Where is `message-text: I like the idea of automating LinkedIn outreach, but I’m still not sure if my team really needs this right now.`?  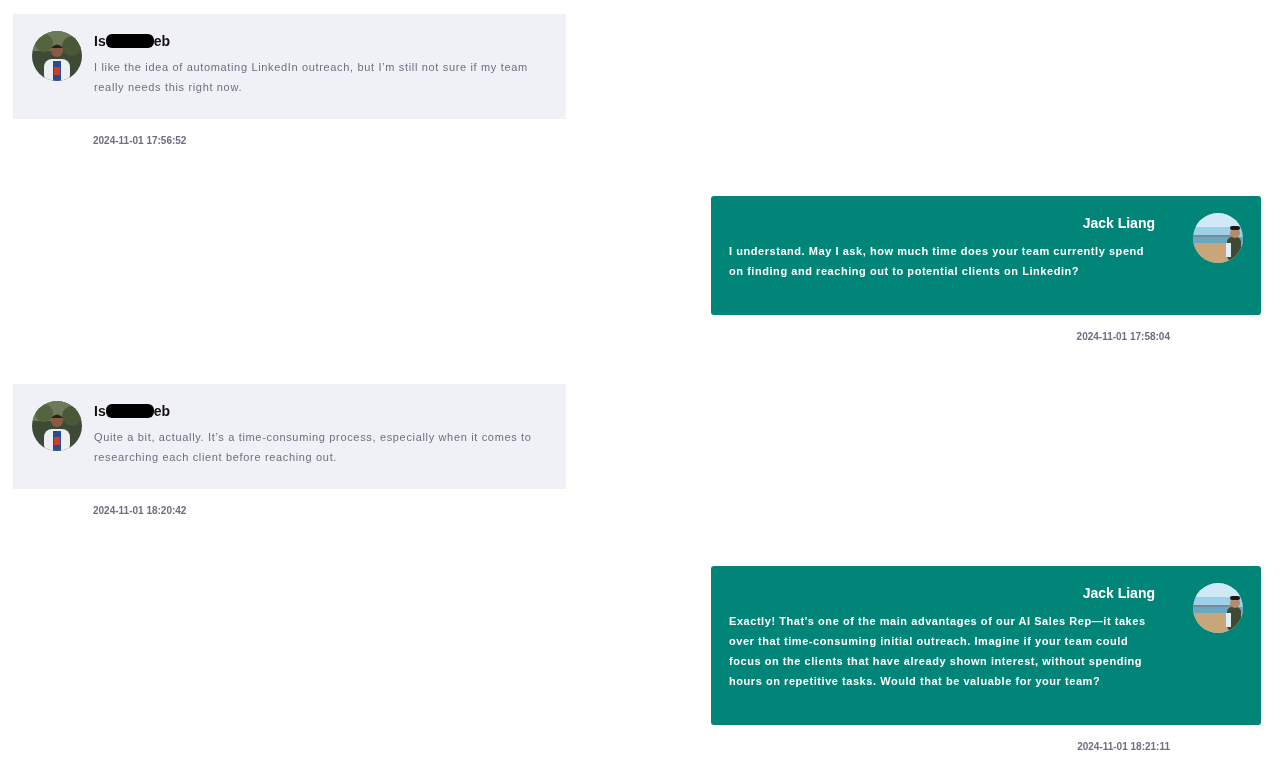 message-text: I like the idea of automating LinkedIn outreach, but I’m still not sure if my team really needs this right now. is located at coordinates (311, 77).